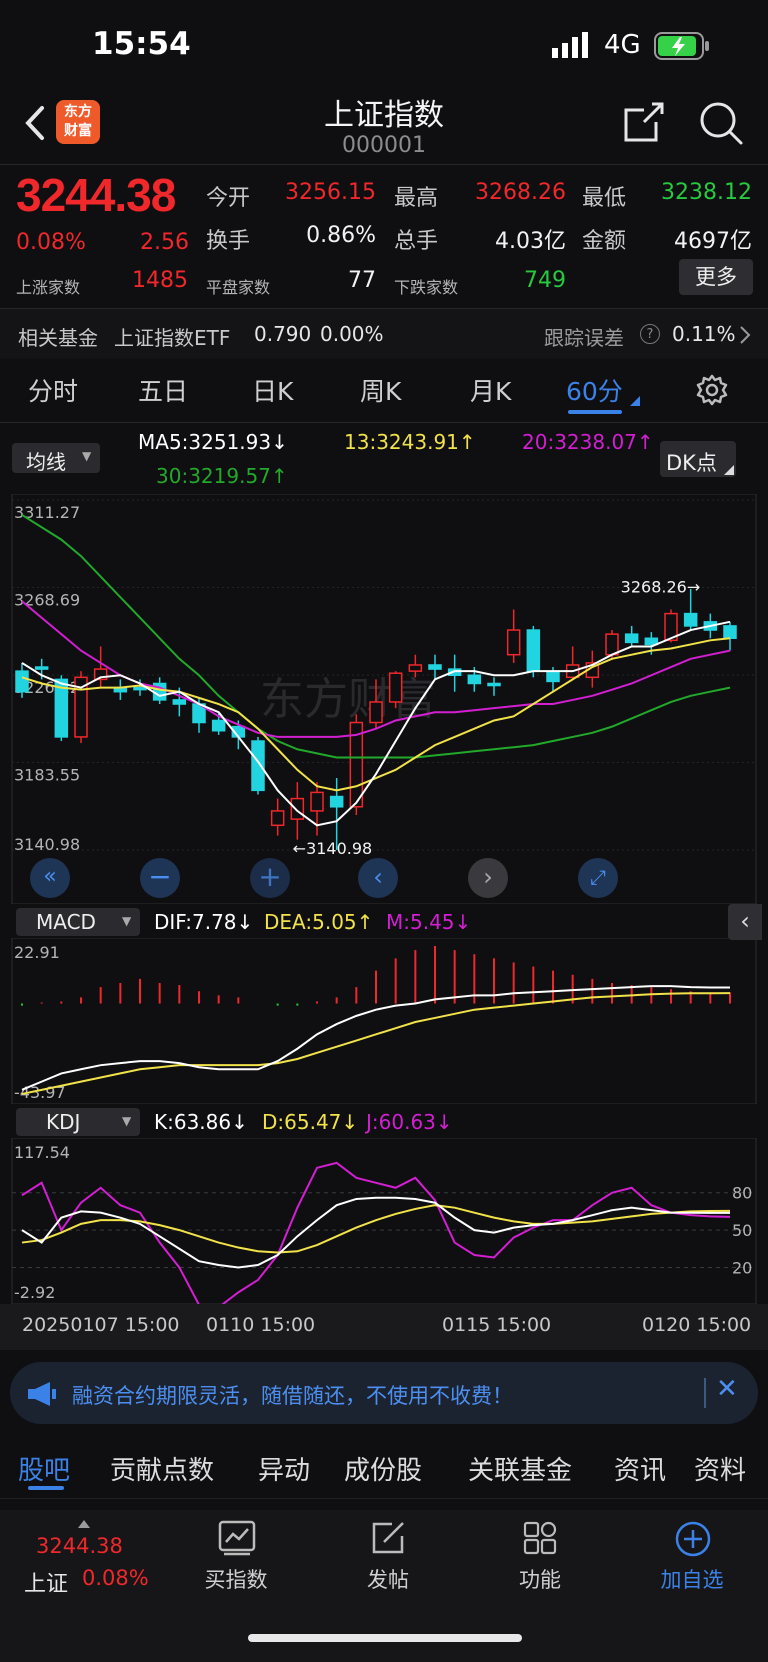 The image size is (768, 1662). Describe the element at coordinates (48, 287) in the screenshot. I see `up-count-label: 上涨家数` at that location.